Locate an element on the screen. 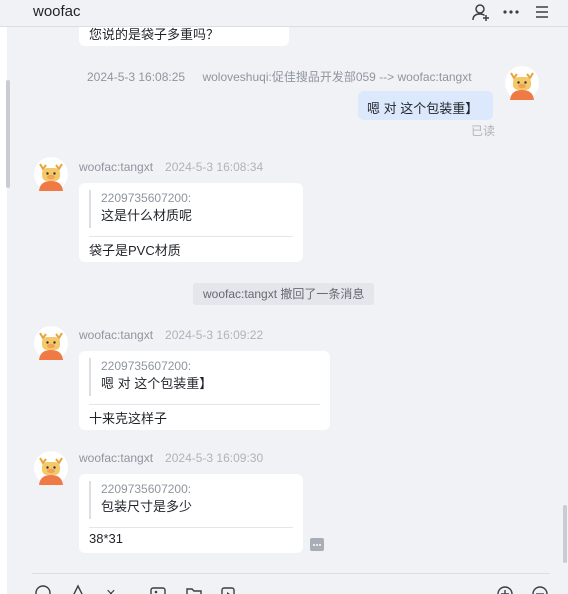  message-text: 嗯 对 这个包装重】 is located at coordinates (423, 108).